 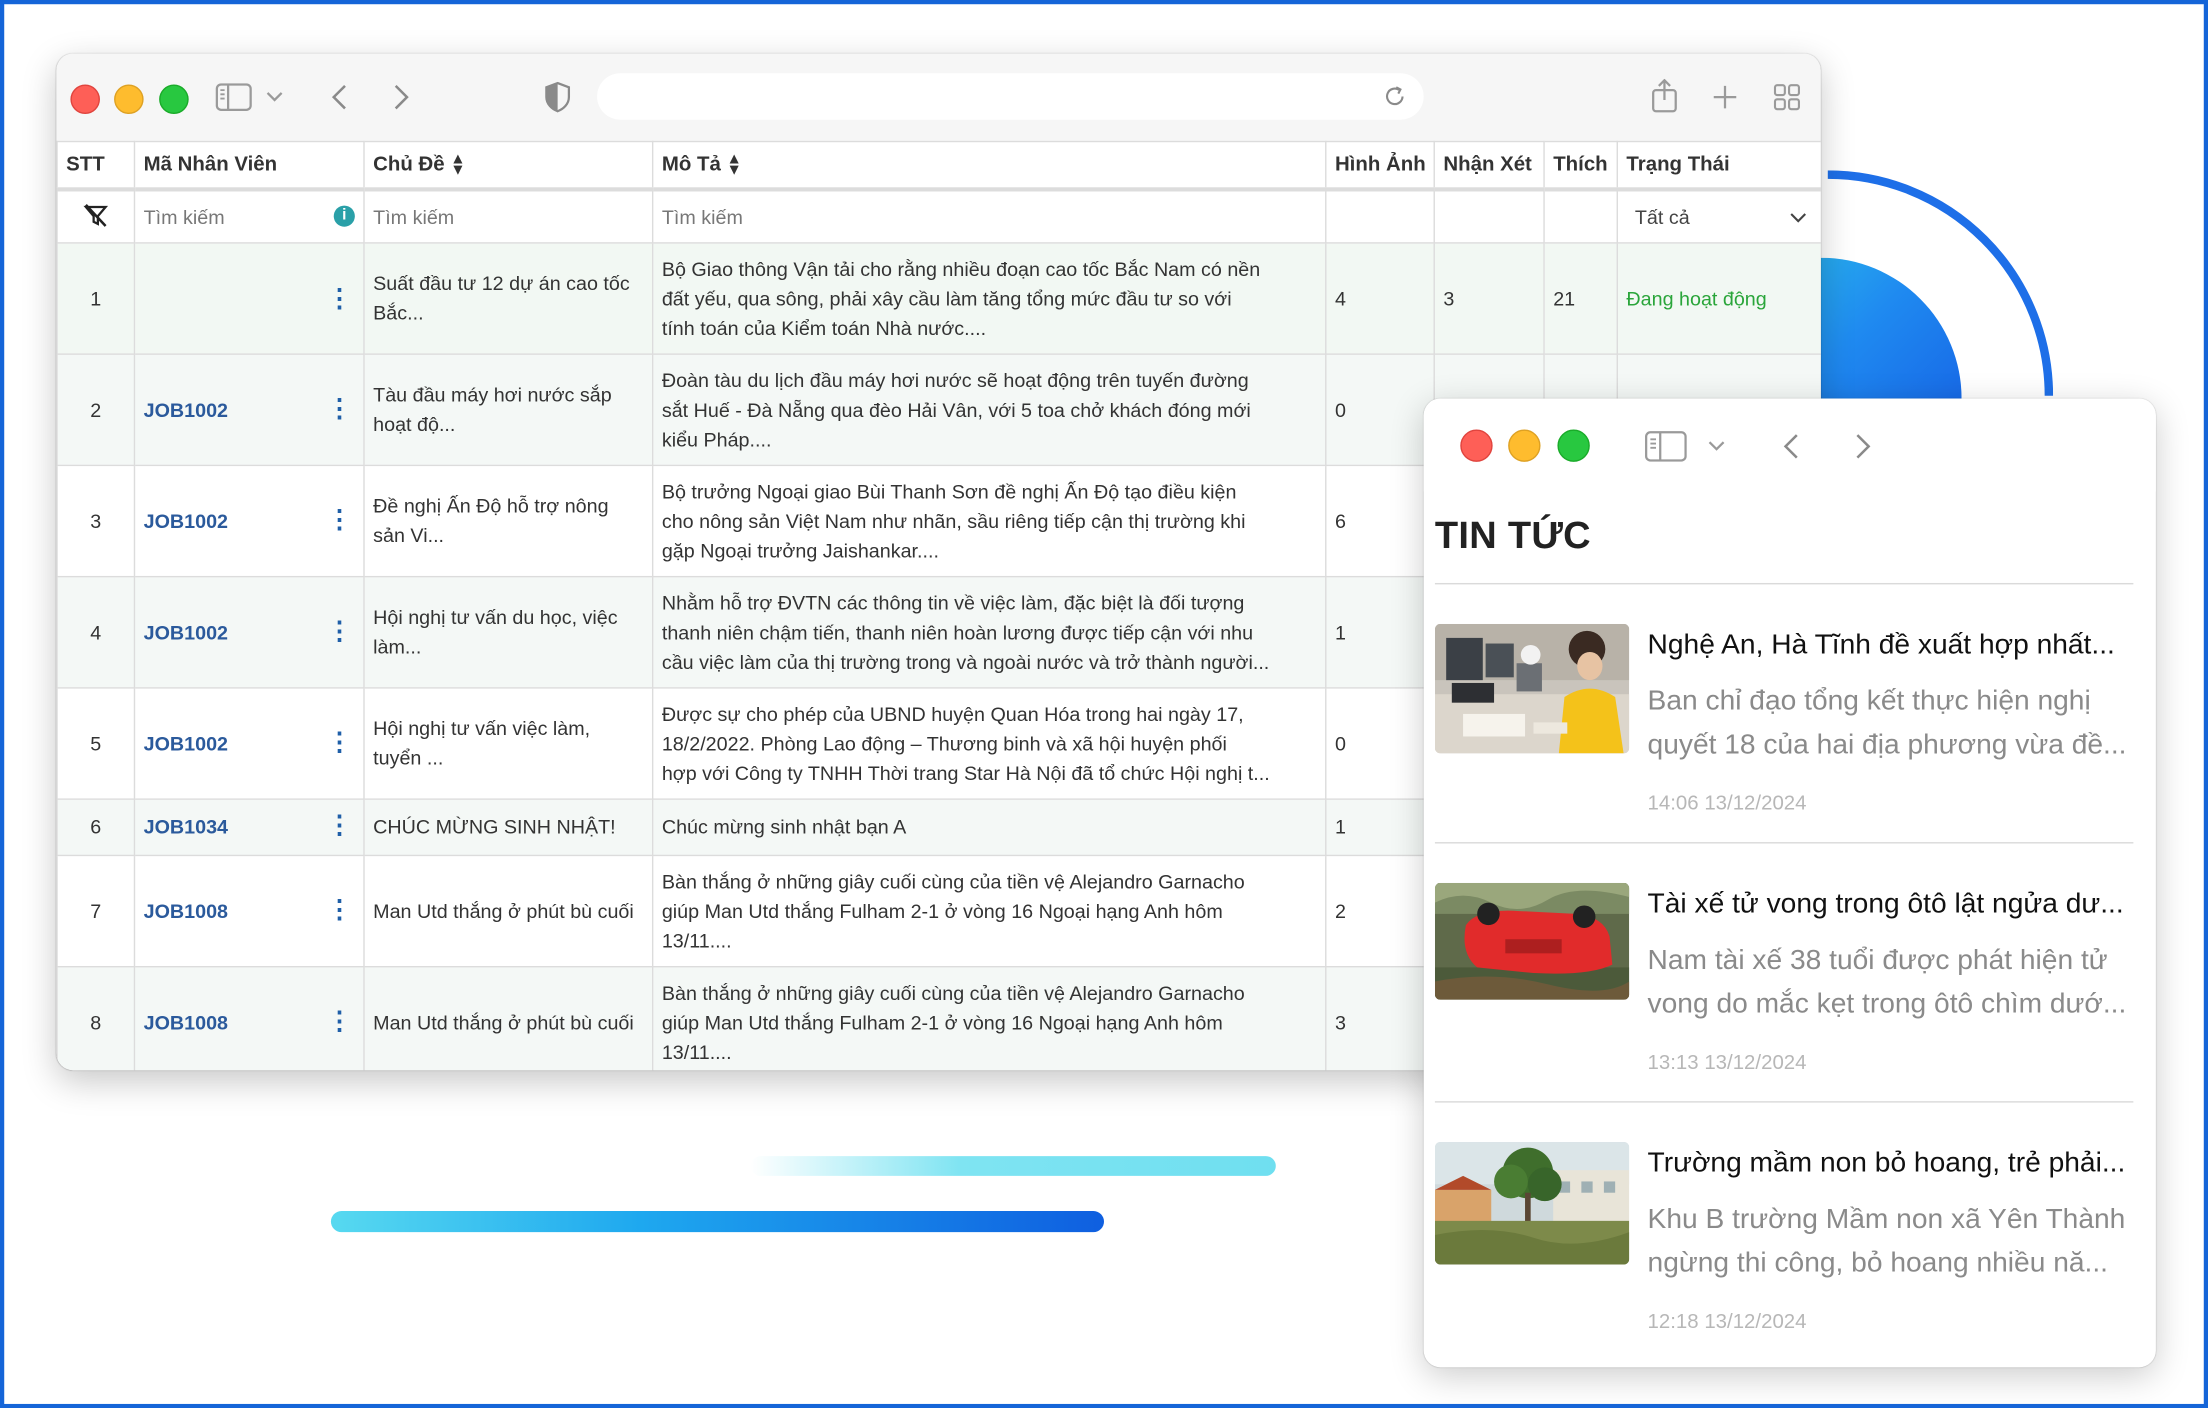 I want to click on column-header-topic: Chủ Đề ▲ ▼, so click(x=508, y=166).